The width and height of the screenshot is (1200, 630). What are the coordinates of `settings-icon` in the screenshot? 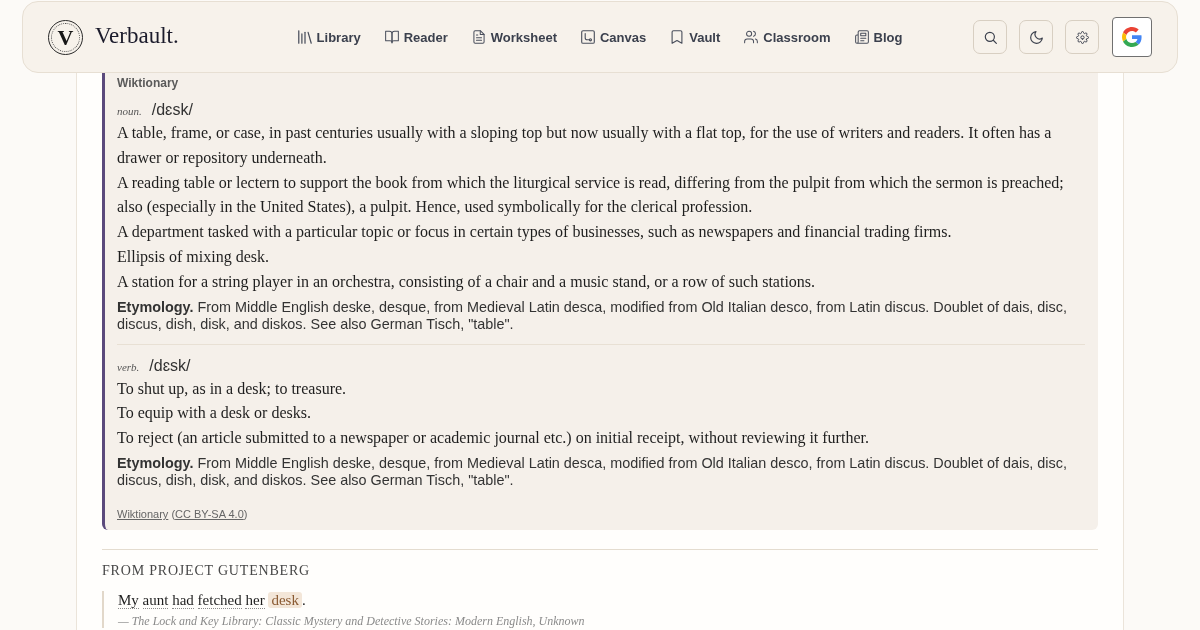 It's located at (1082, 37).